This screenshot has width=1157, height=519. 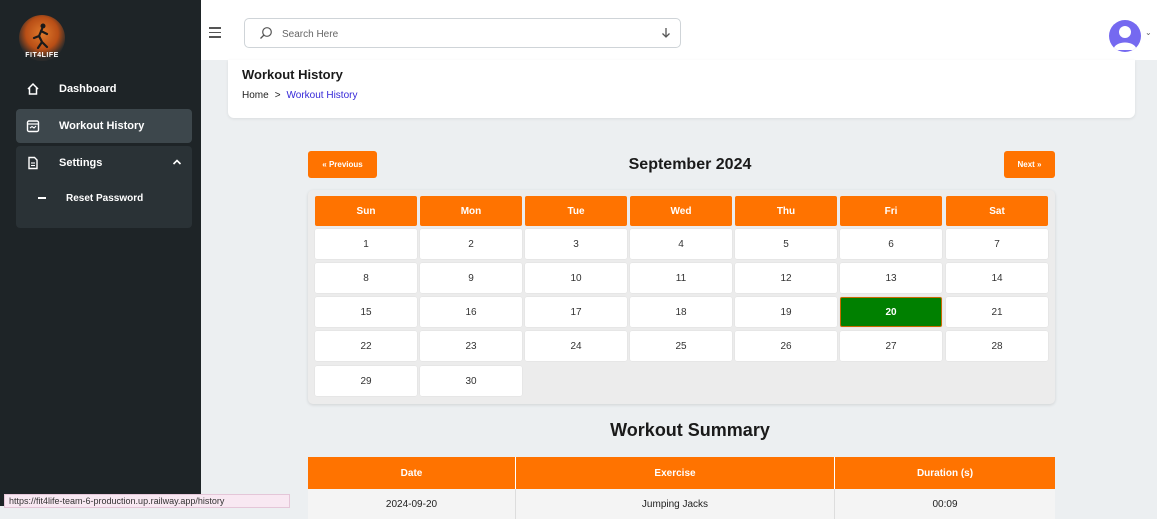 I want to click on runner-icon, so click(x=40, y=36).